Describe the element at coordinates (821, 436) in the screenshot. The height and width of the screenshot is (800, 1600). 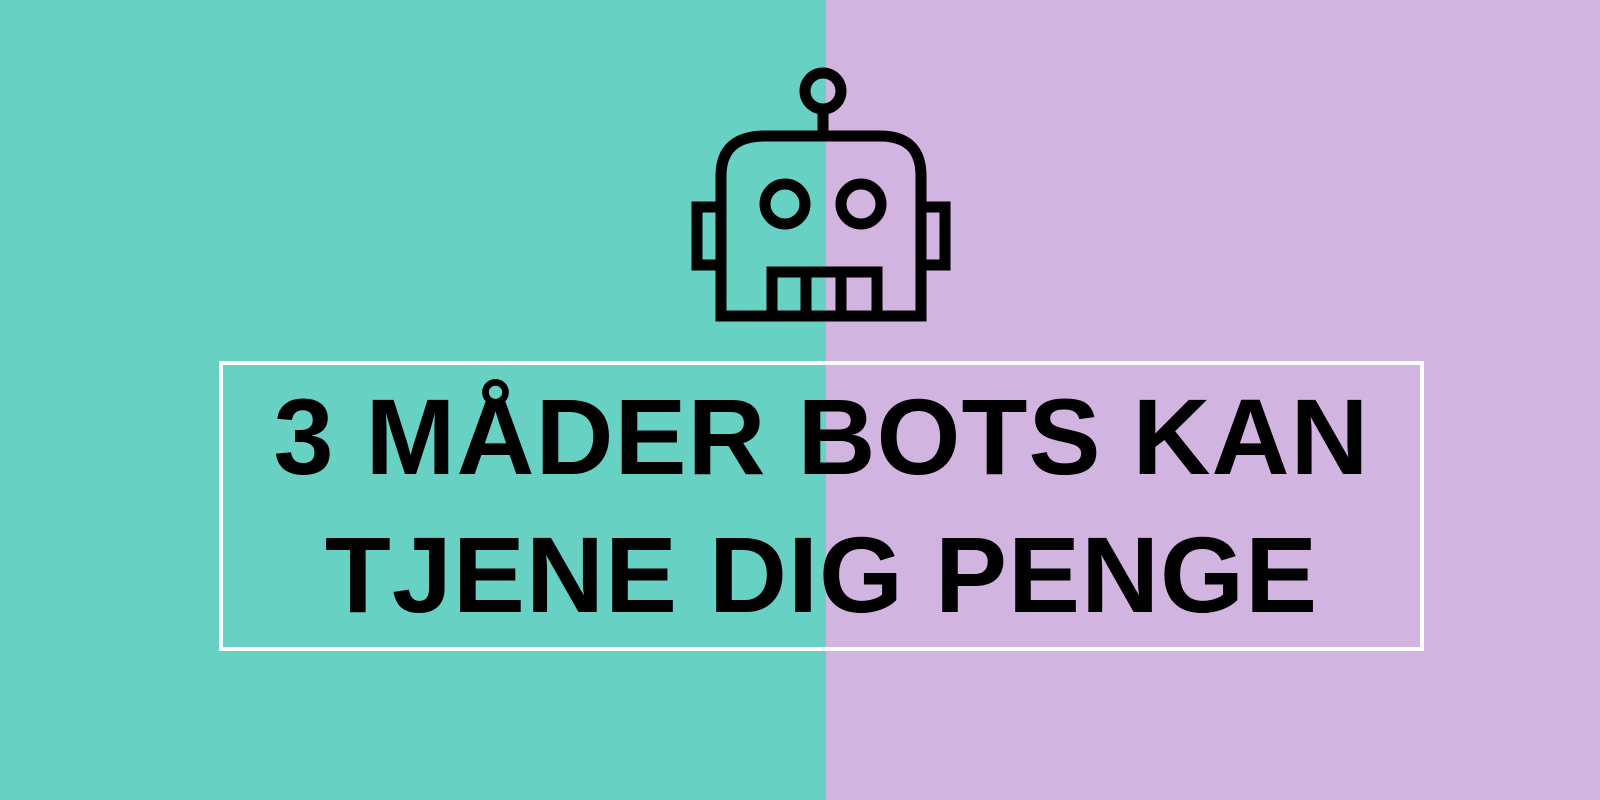
I see `title-line-1: 3 MÅDER BOTS KAN` at that location.